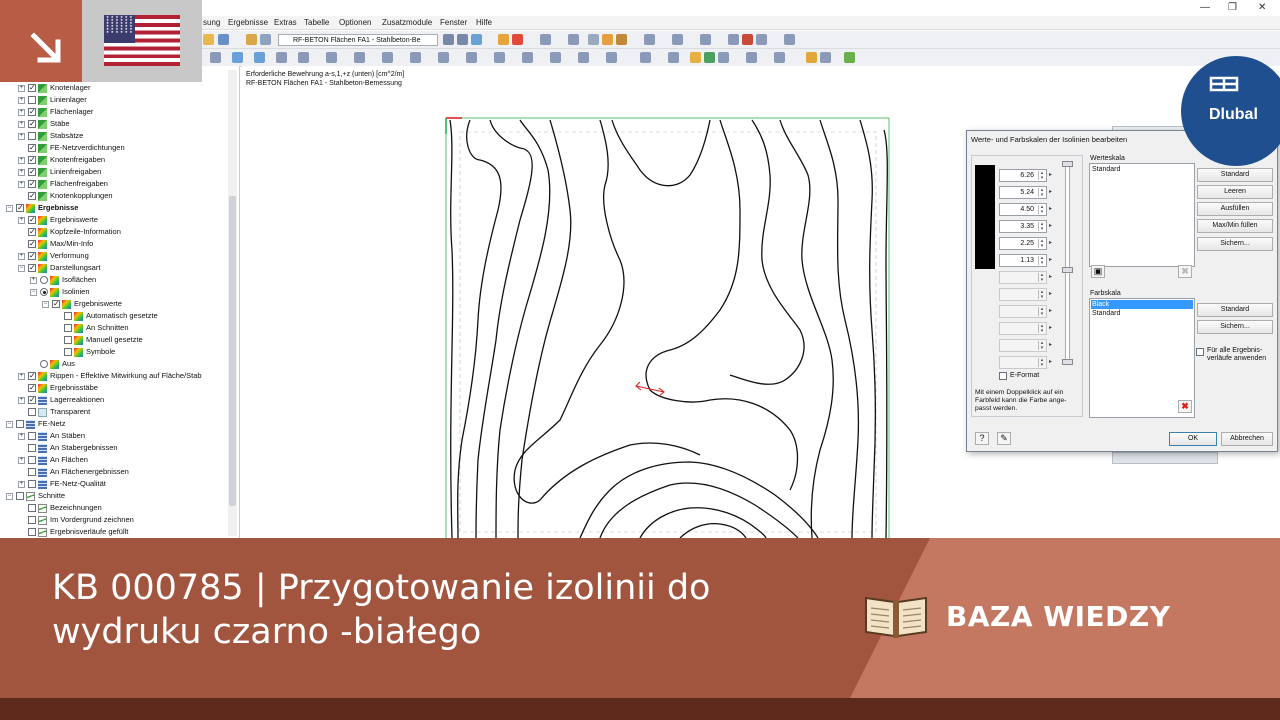 This screenshot has width=1280, height=720. I want to click on tree-item: − FE-Netz, so click(36, 424).